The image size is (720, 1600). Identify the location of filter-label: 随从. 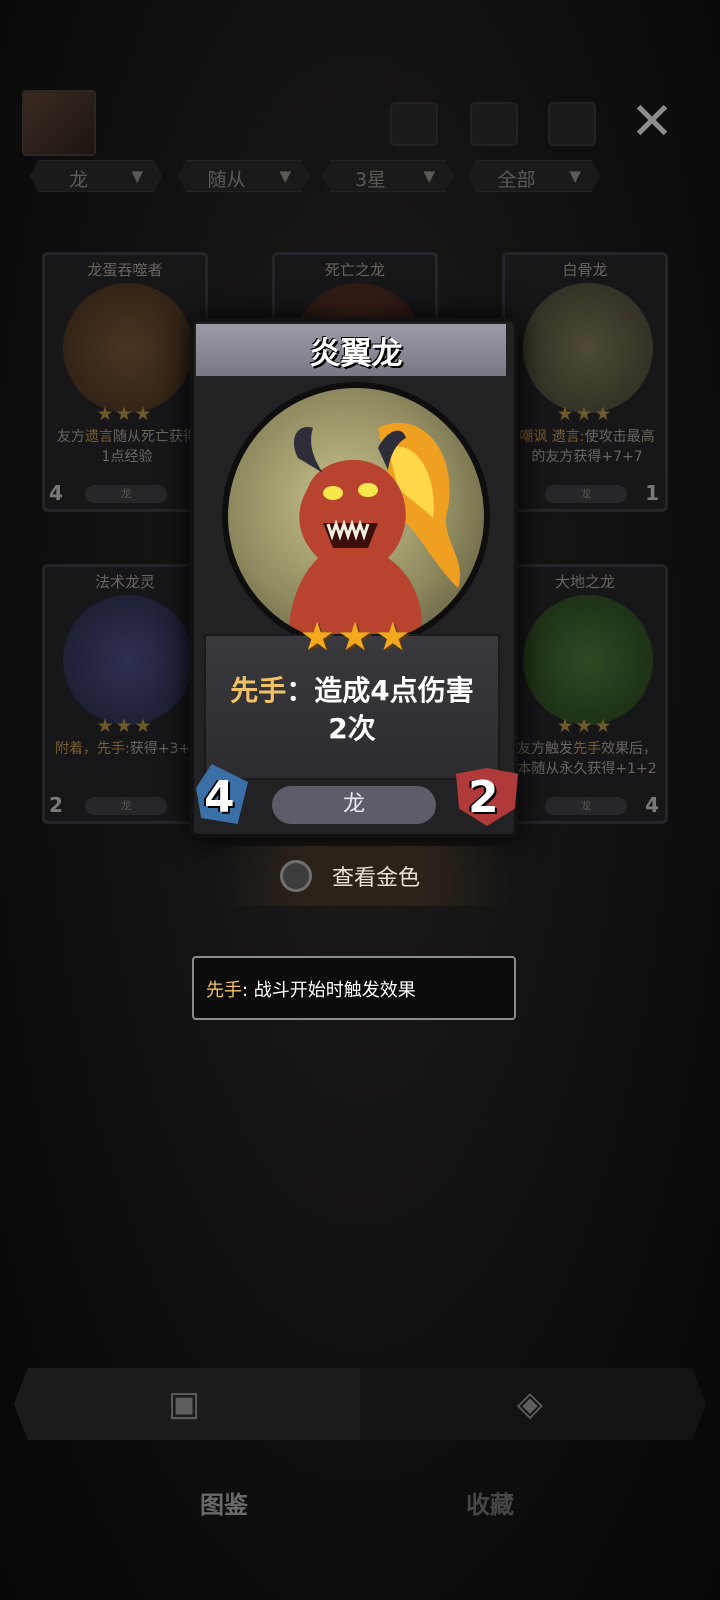
(226, 180).